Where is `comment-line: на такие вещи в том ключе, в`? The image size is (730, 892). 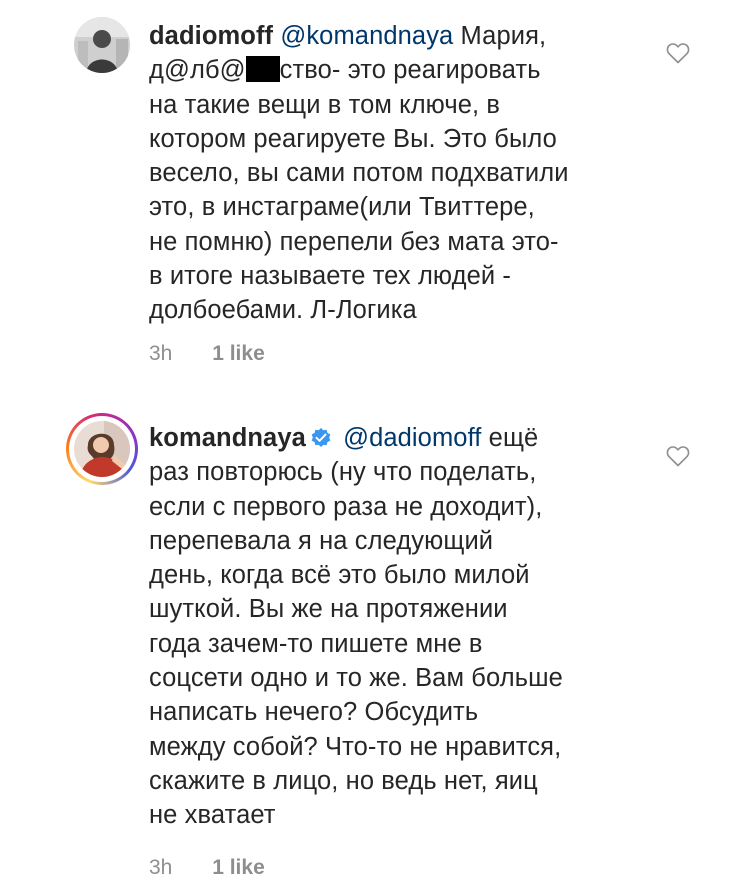 comment-line: на такие вещи в том ключе, в is located at coordinates (325, 104).